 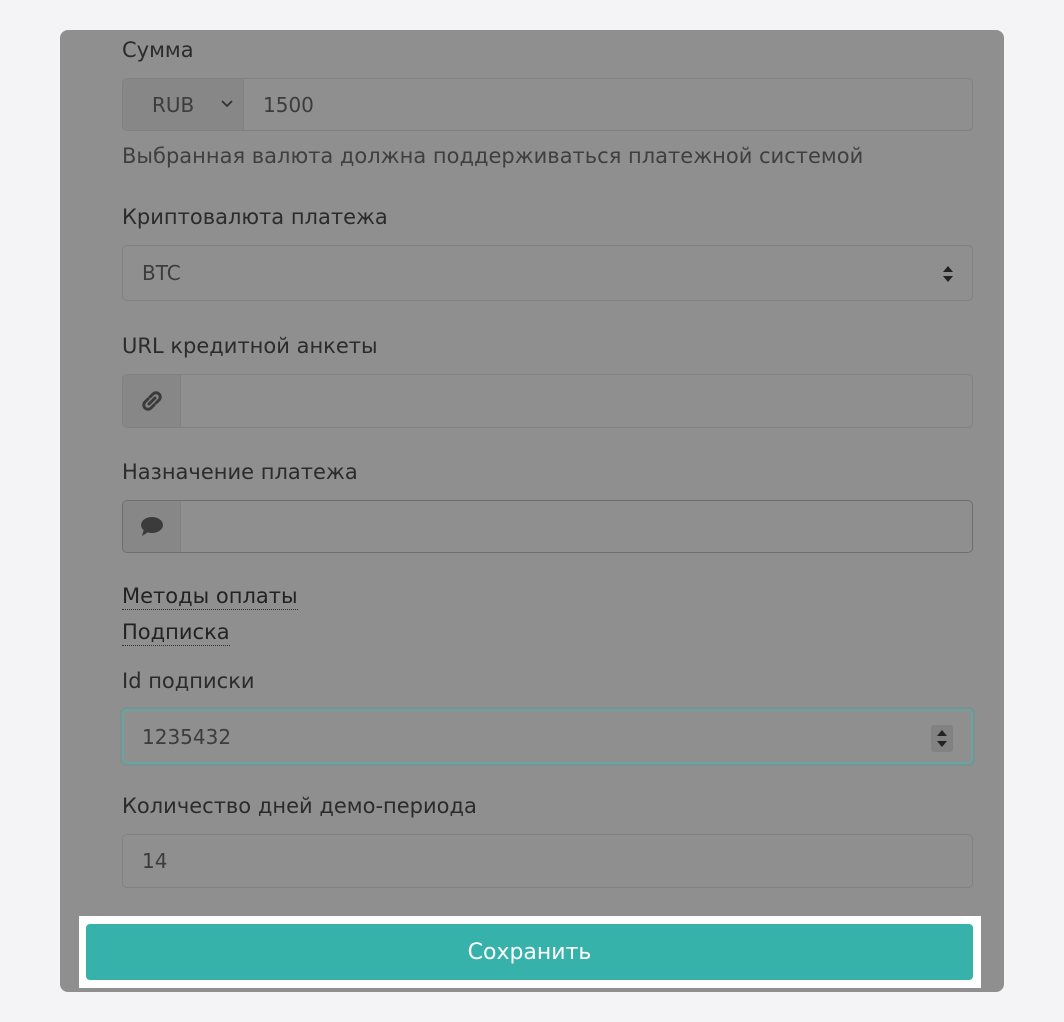 What do you see at coordinates (188, 681) in the screenshot?
I see `subscription-id-label: Id подписки` at bounding box center [188, 681].